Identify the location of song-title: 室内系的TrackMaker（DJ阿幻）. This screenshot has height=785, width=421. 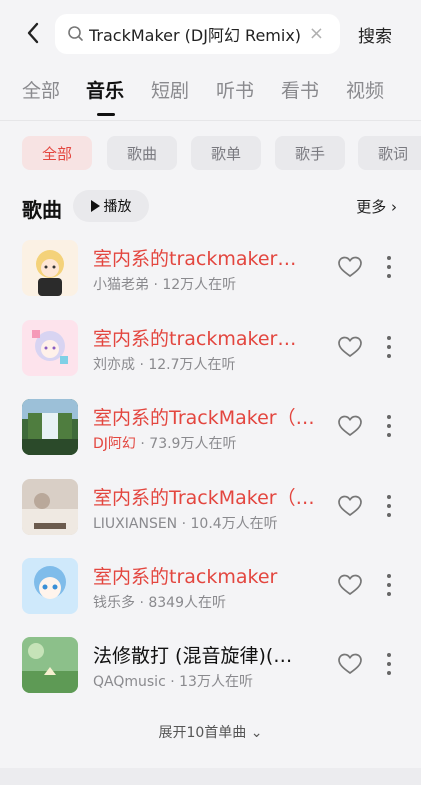
(204, 418).